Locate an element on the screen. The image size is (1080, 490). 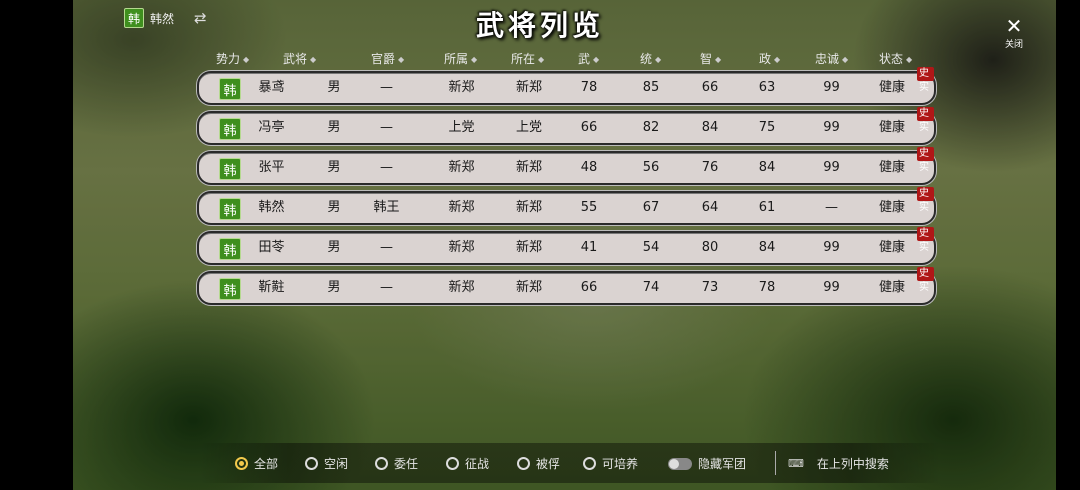
stat-tong: 85 is located at coordinates (651, 87).